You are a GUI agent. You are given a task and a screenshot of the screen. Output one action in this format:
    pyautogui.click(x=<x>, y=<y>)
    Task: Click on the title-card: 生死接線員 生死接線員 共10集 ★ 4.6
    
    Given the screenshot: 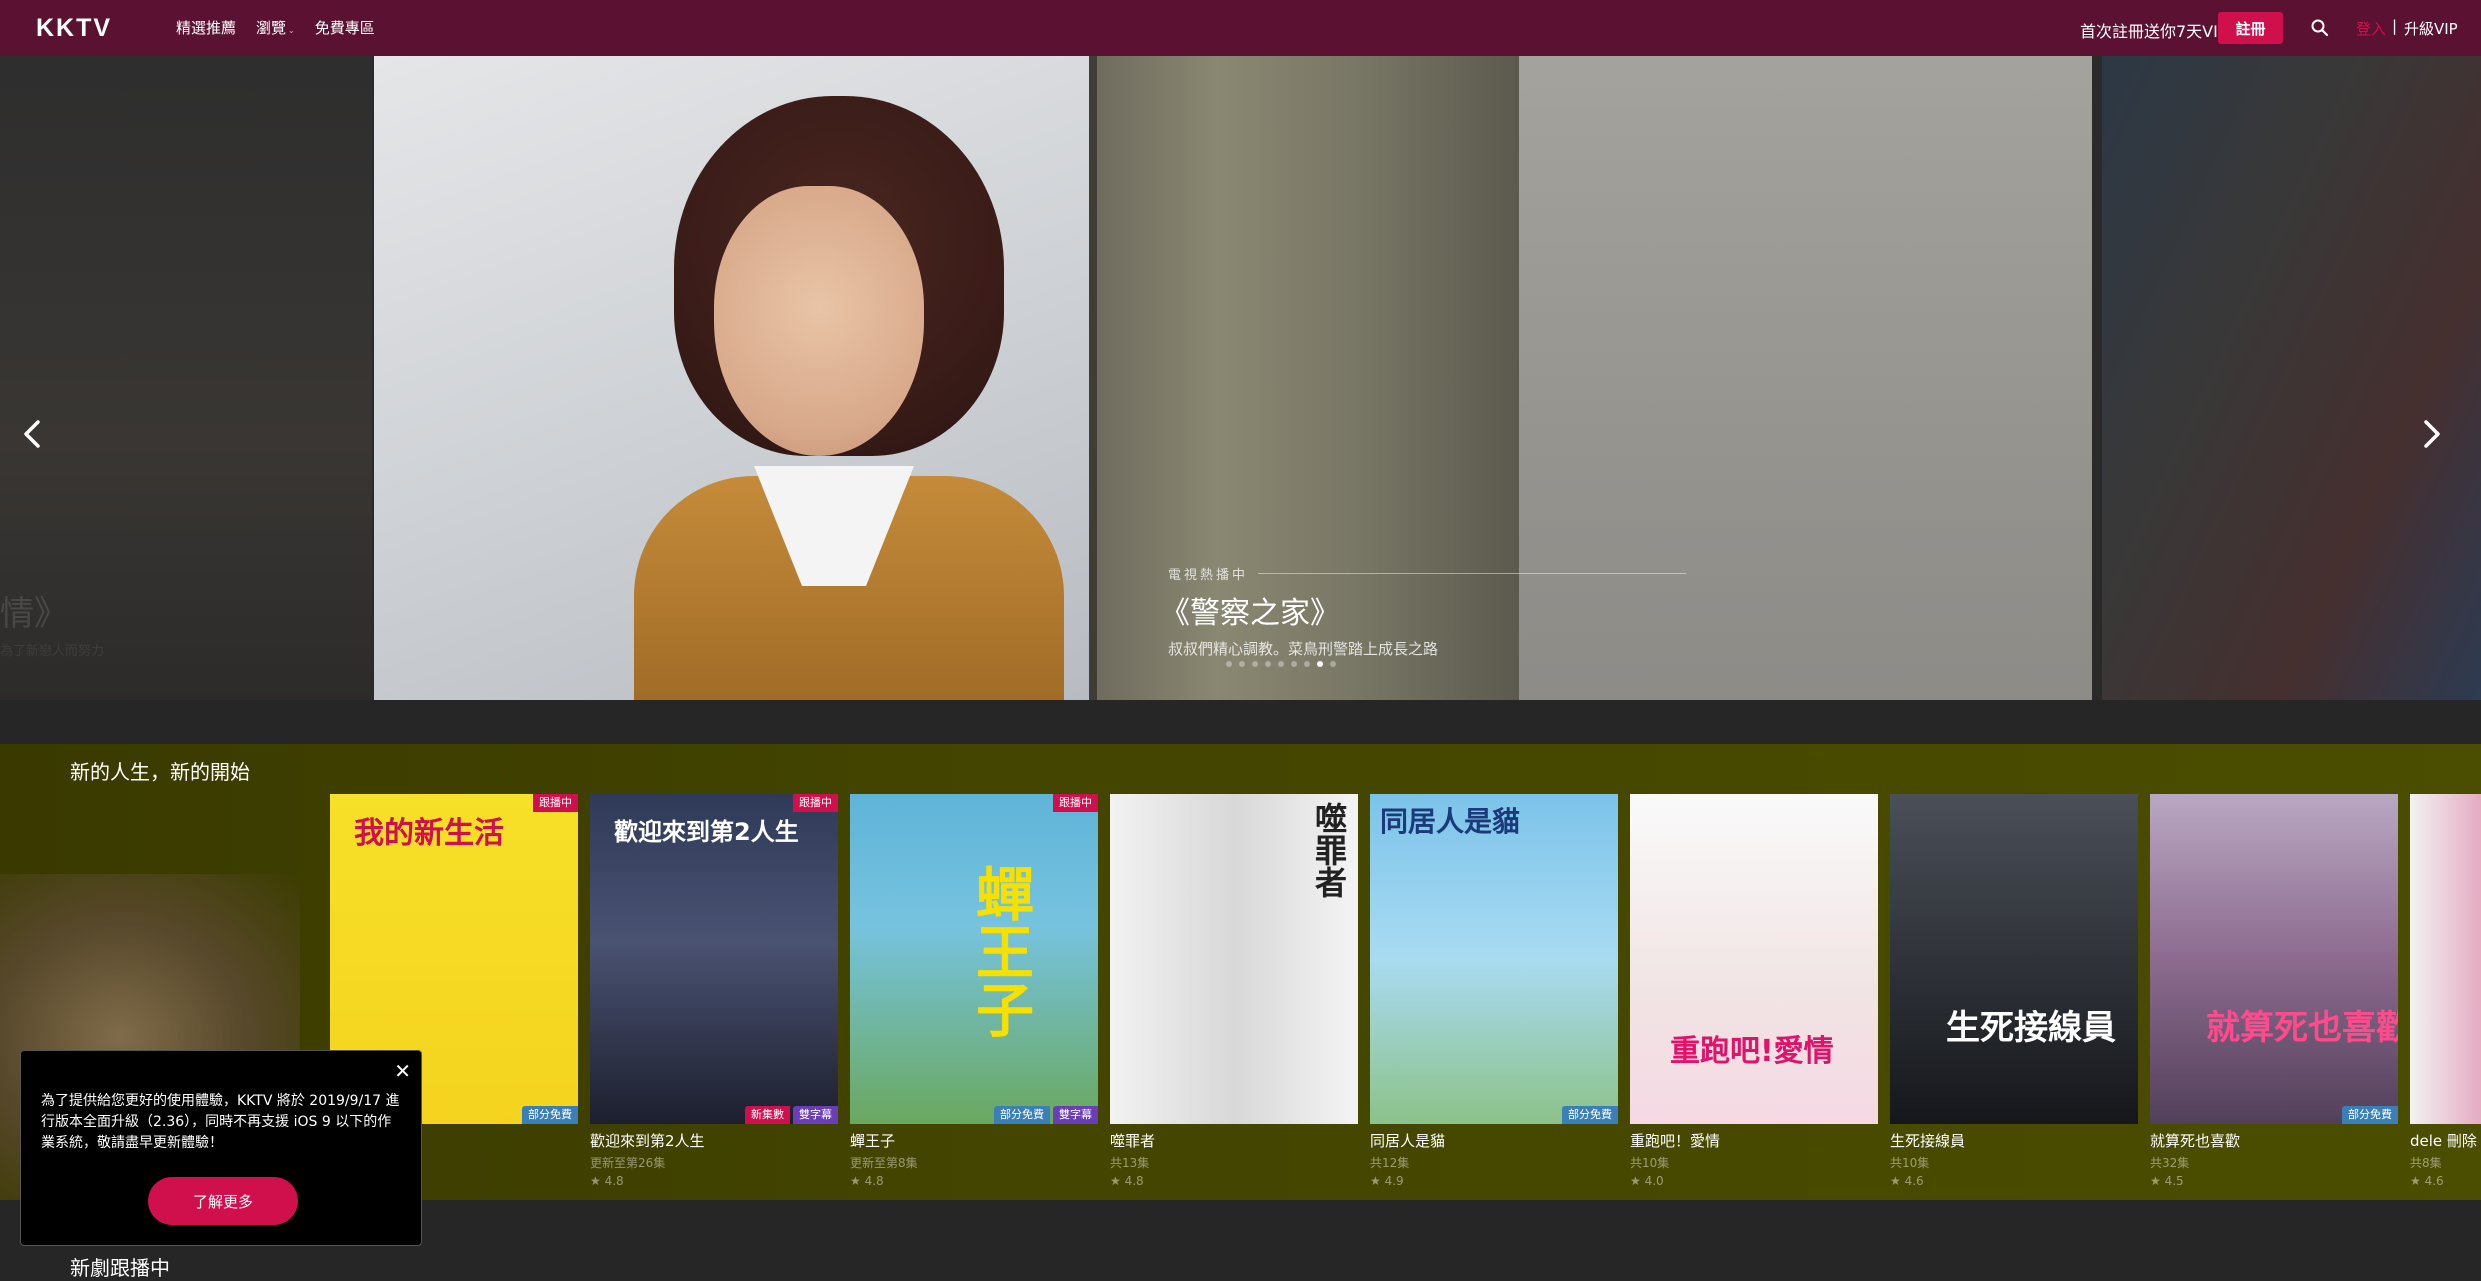 What is the action you would take?
    pyautogui.click(x=2014, y=991)
    